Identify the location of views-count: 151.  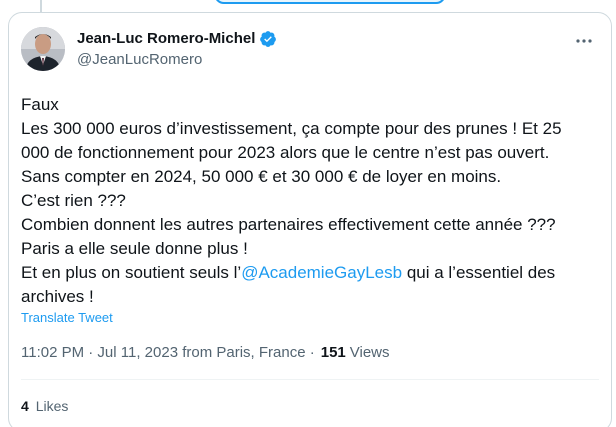
(333, 352).